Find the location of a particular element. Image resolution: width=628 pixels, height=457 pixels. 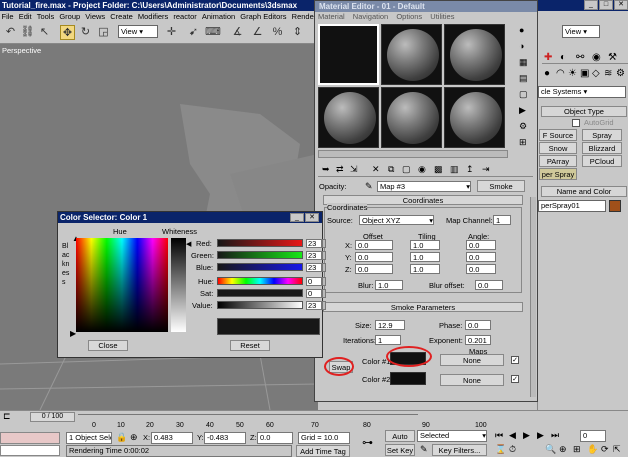

mini-listener-icon: ⊏ is located at coordinates (7, 416).